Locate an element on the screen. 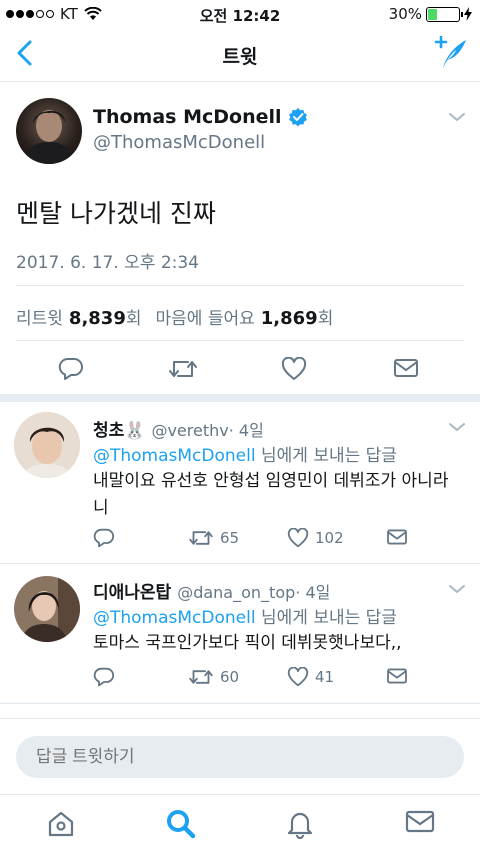  author-avatar is located at coordinates (49, 131).